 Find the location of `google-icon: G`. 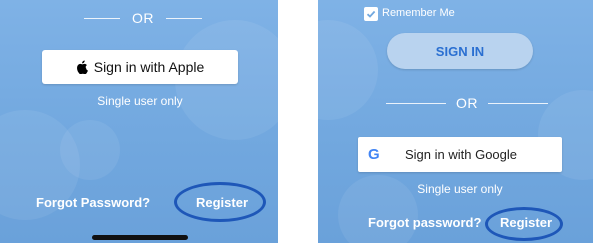

google-icon: G is located at coordinates (374, 154).